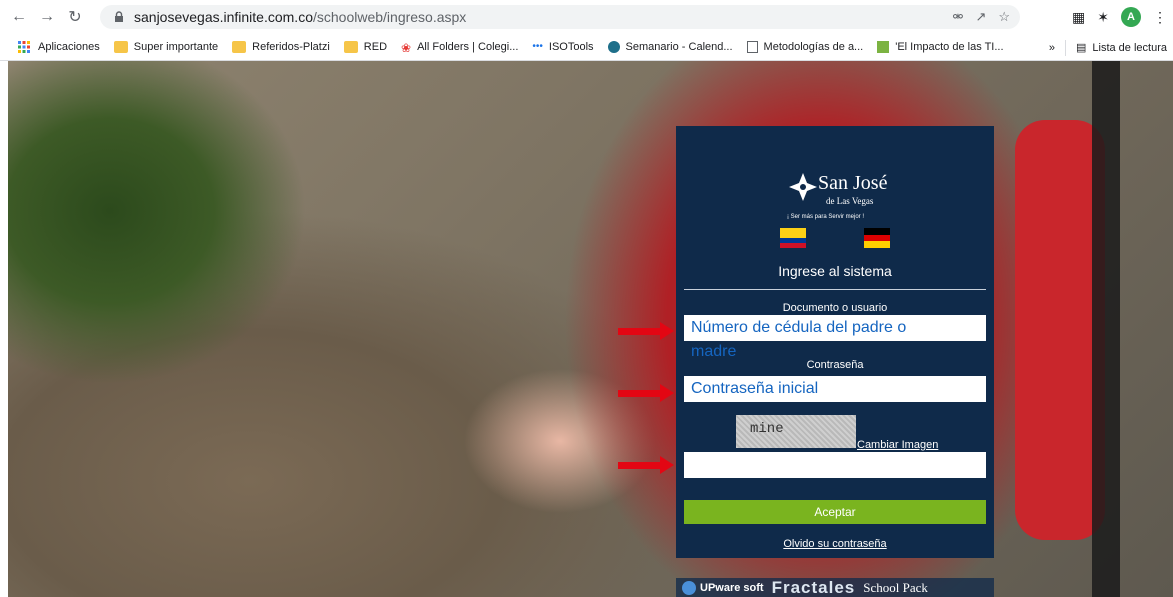 This screenshot has height=597, width=1173. What do you see at coordinates (1004, 17) in the screenshot?
I see `star-icon: ☆` at bounding box center [1004, 17].